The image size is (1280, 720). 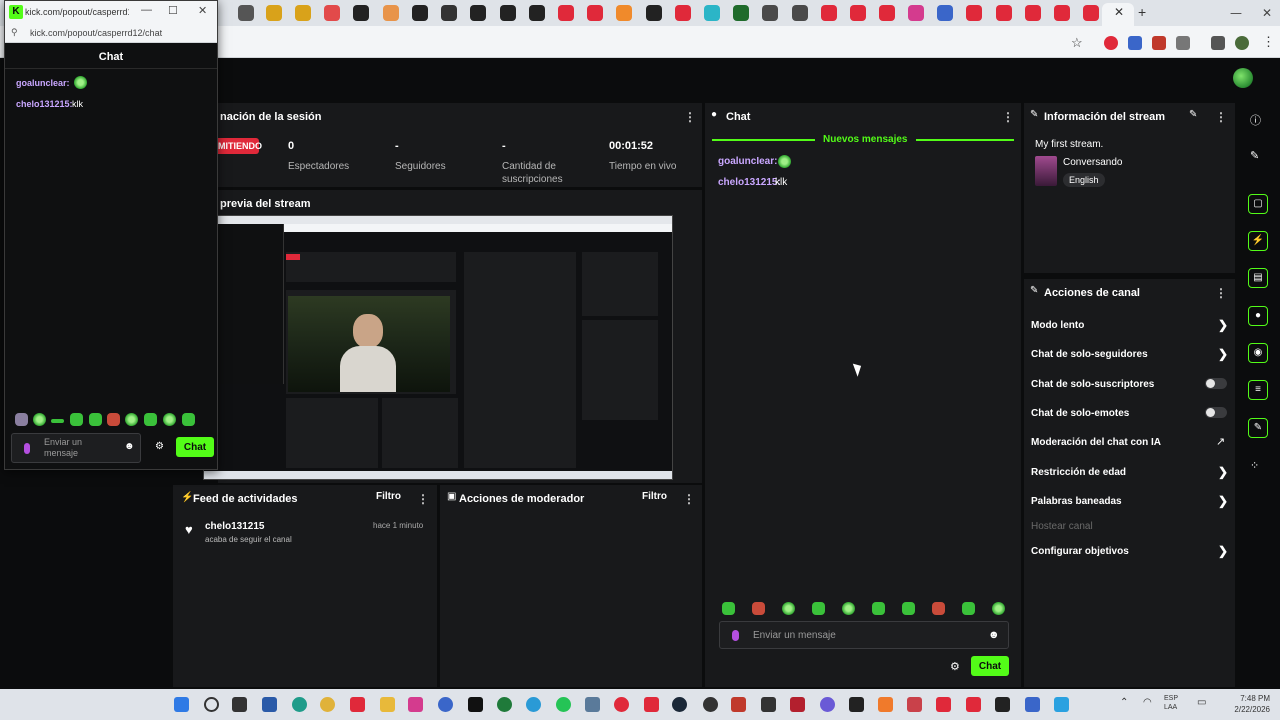 I want to click on acrobat-icon, so click(x=797, y=704).